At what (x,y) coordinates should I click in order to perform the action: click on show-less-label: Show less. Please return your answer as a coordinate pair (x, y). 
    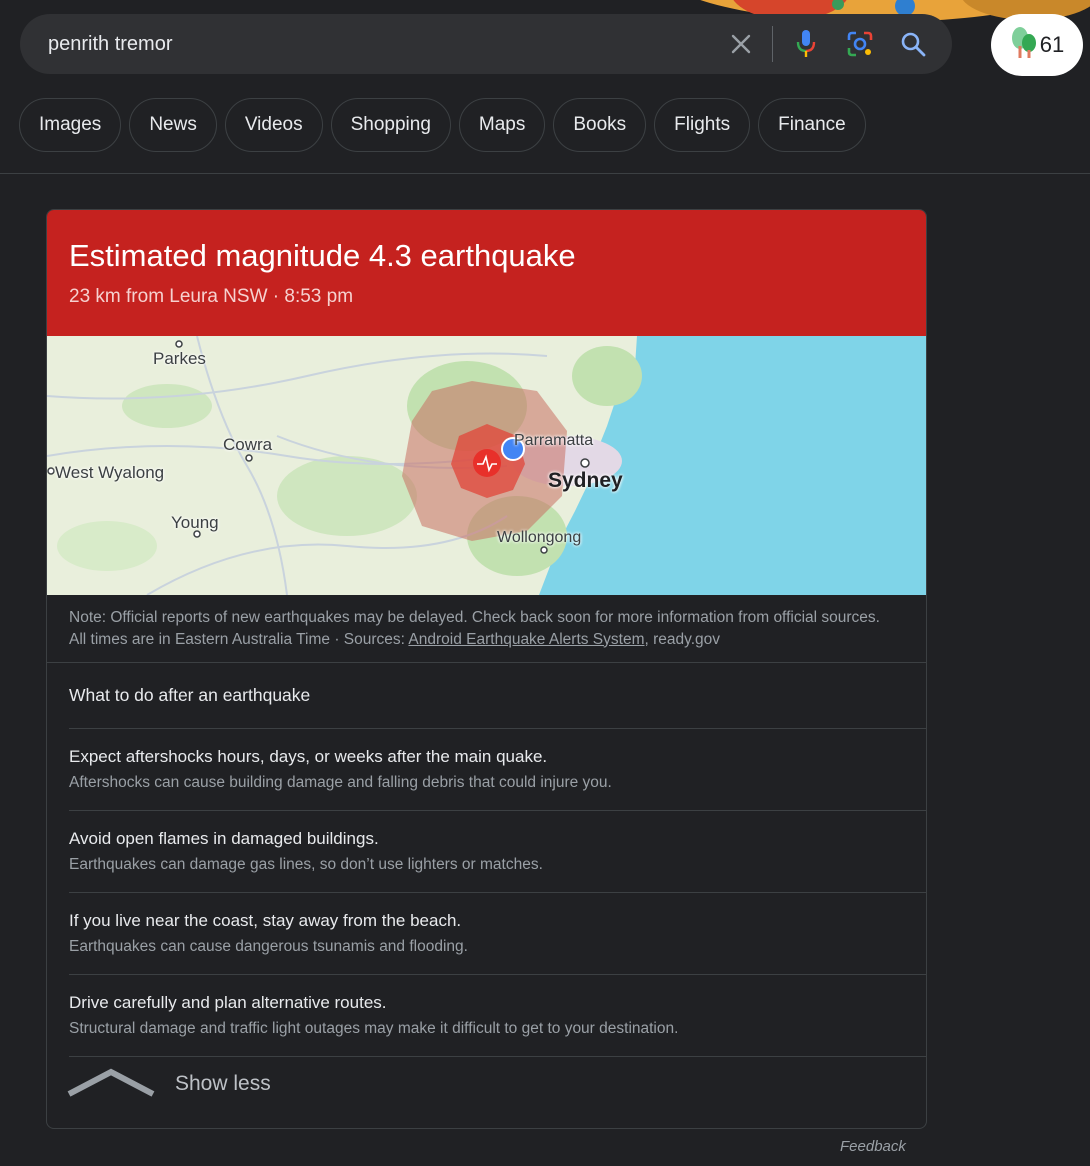
    Looking at the image, I should click on (223, 1083).